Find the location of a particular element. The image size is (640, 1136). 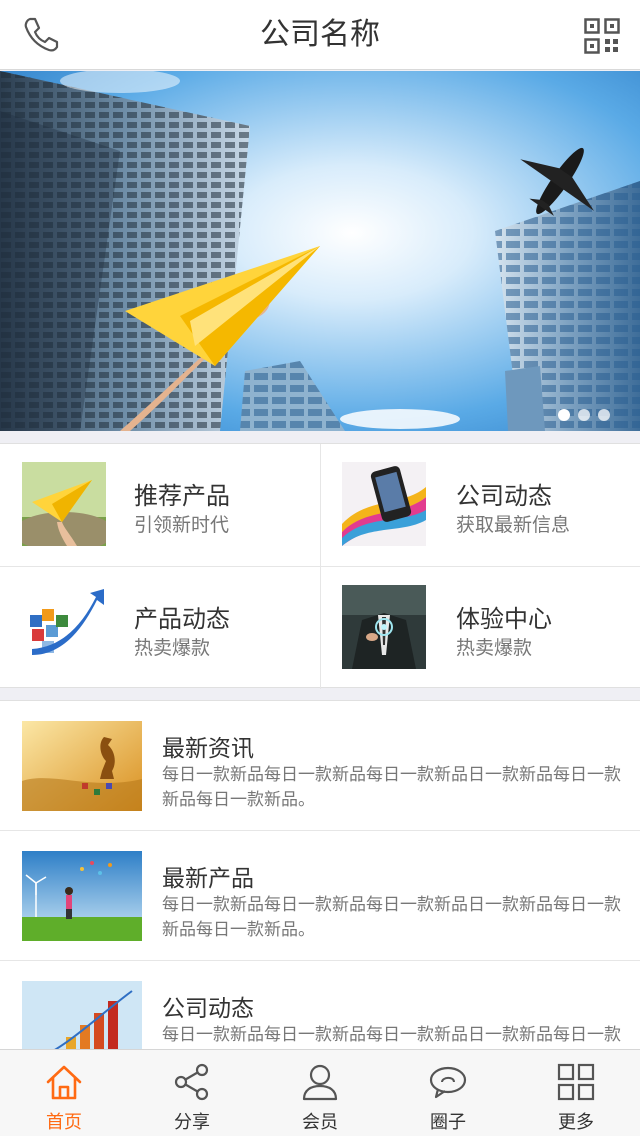

category-title: 推荐产品 is located at coordinates (182, 496).